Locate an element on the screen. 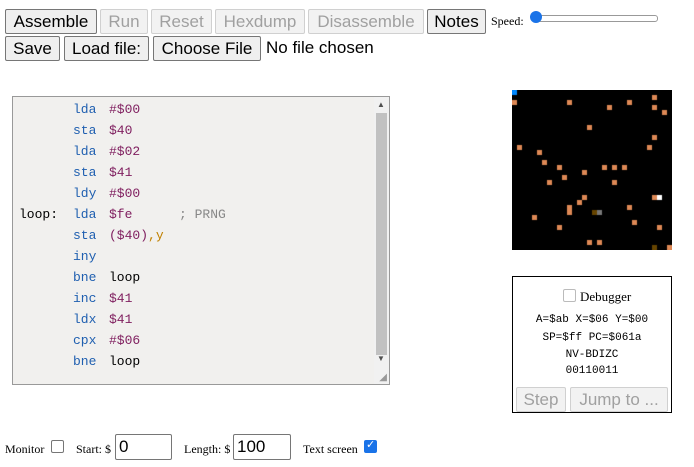 The height and width of the screenshot is (467, 694). code-label: loop: is located at coordinates (39, 214).